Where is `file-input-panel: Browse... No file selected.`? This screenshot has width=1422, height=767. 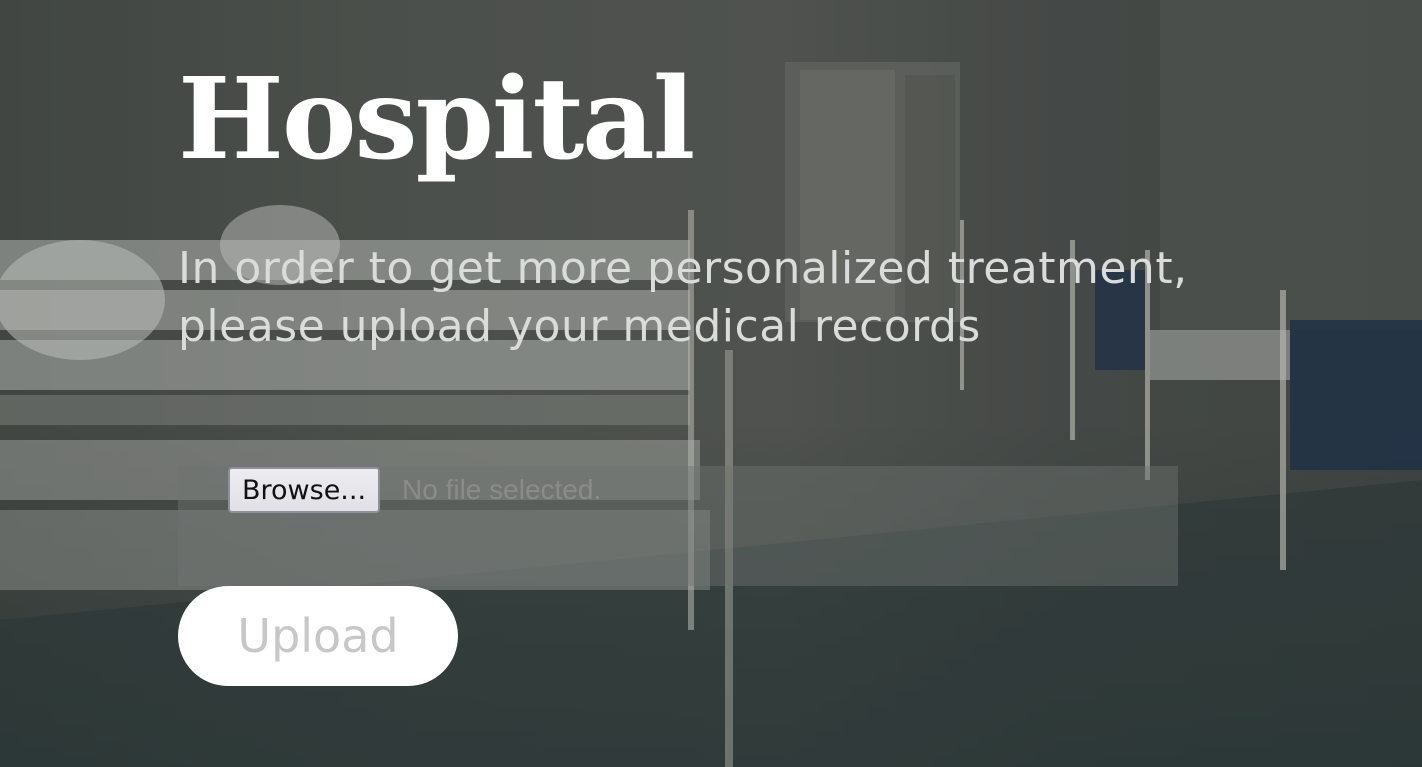
file-input-panel: Browse... No file selected. is located at coordinates (678, 526).